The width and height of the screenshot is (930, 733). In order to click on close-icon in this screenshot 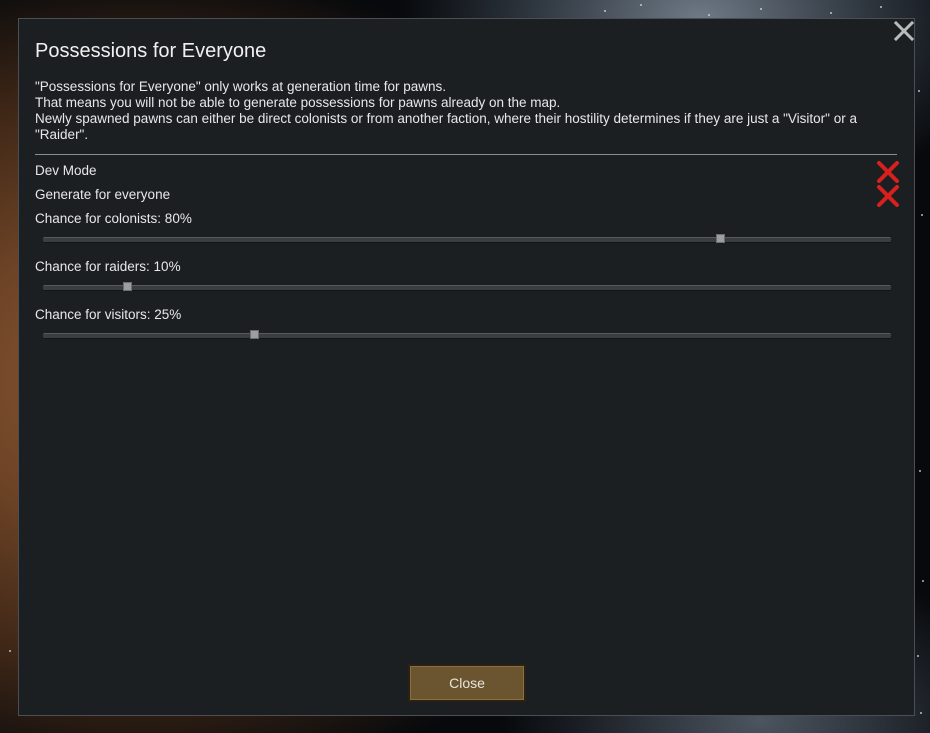, I will do `click(904, 31)`.